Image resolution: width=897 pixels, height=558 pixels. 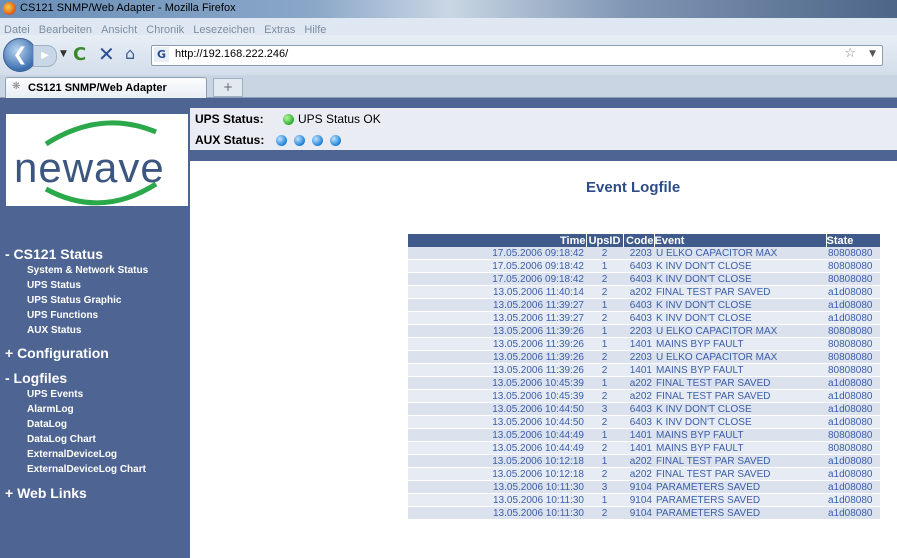 What do you see at coordinates (54, 330) in the screenshot?
I see `sidebar-item-aux-status: AUX Status` at bounding box center [54, 330].